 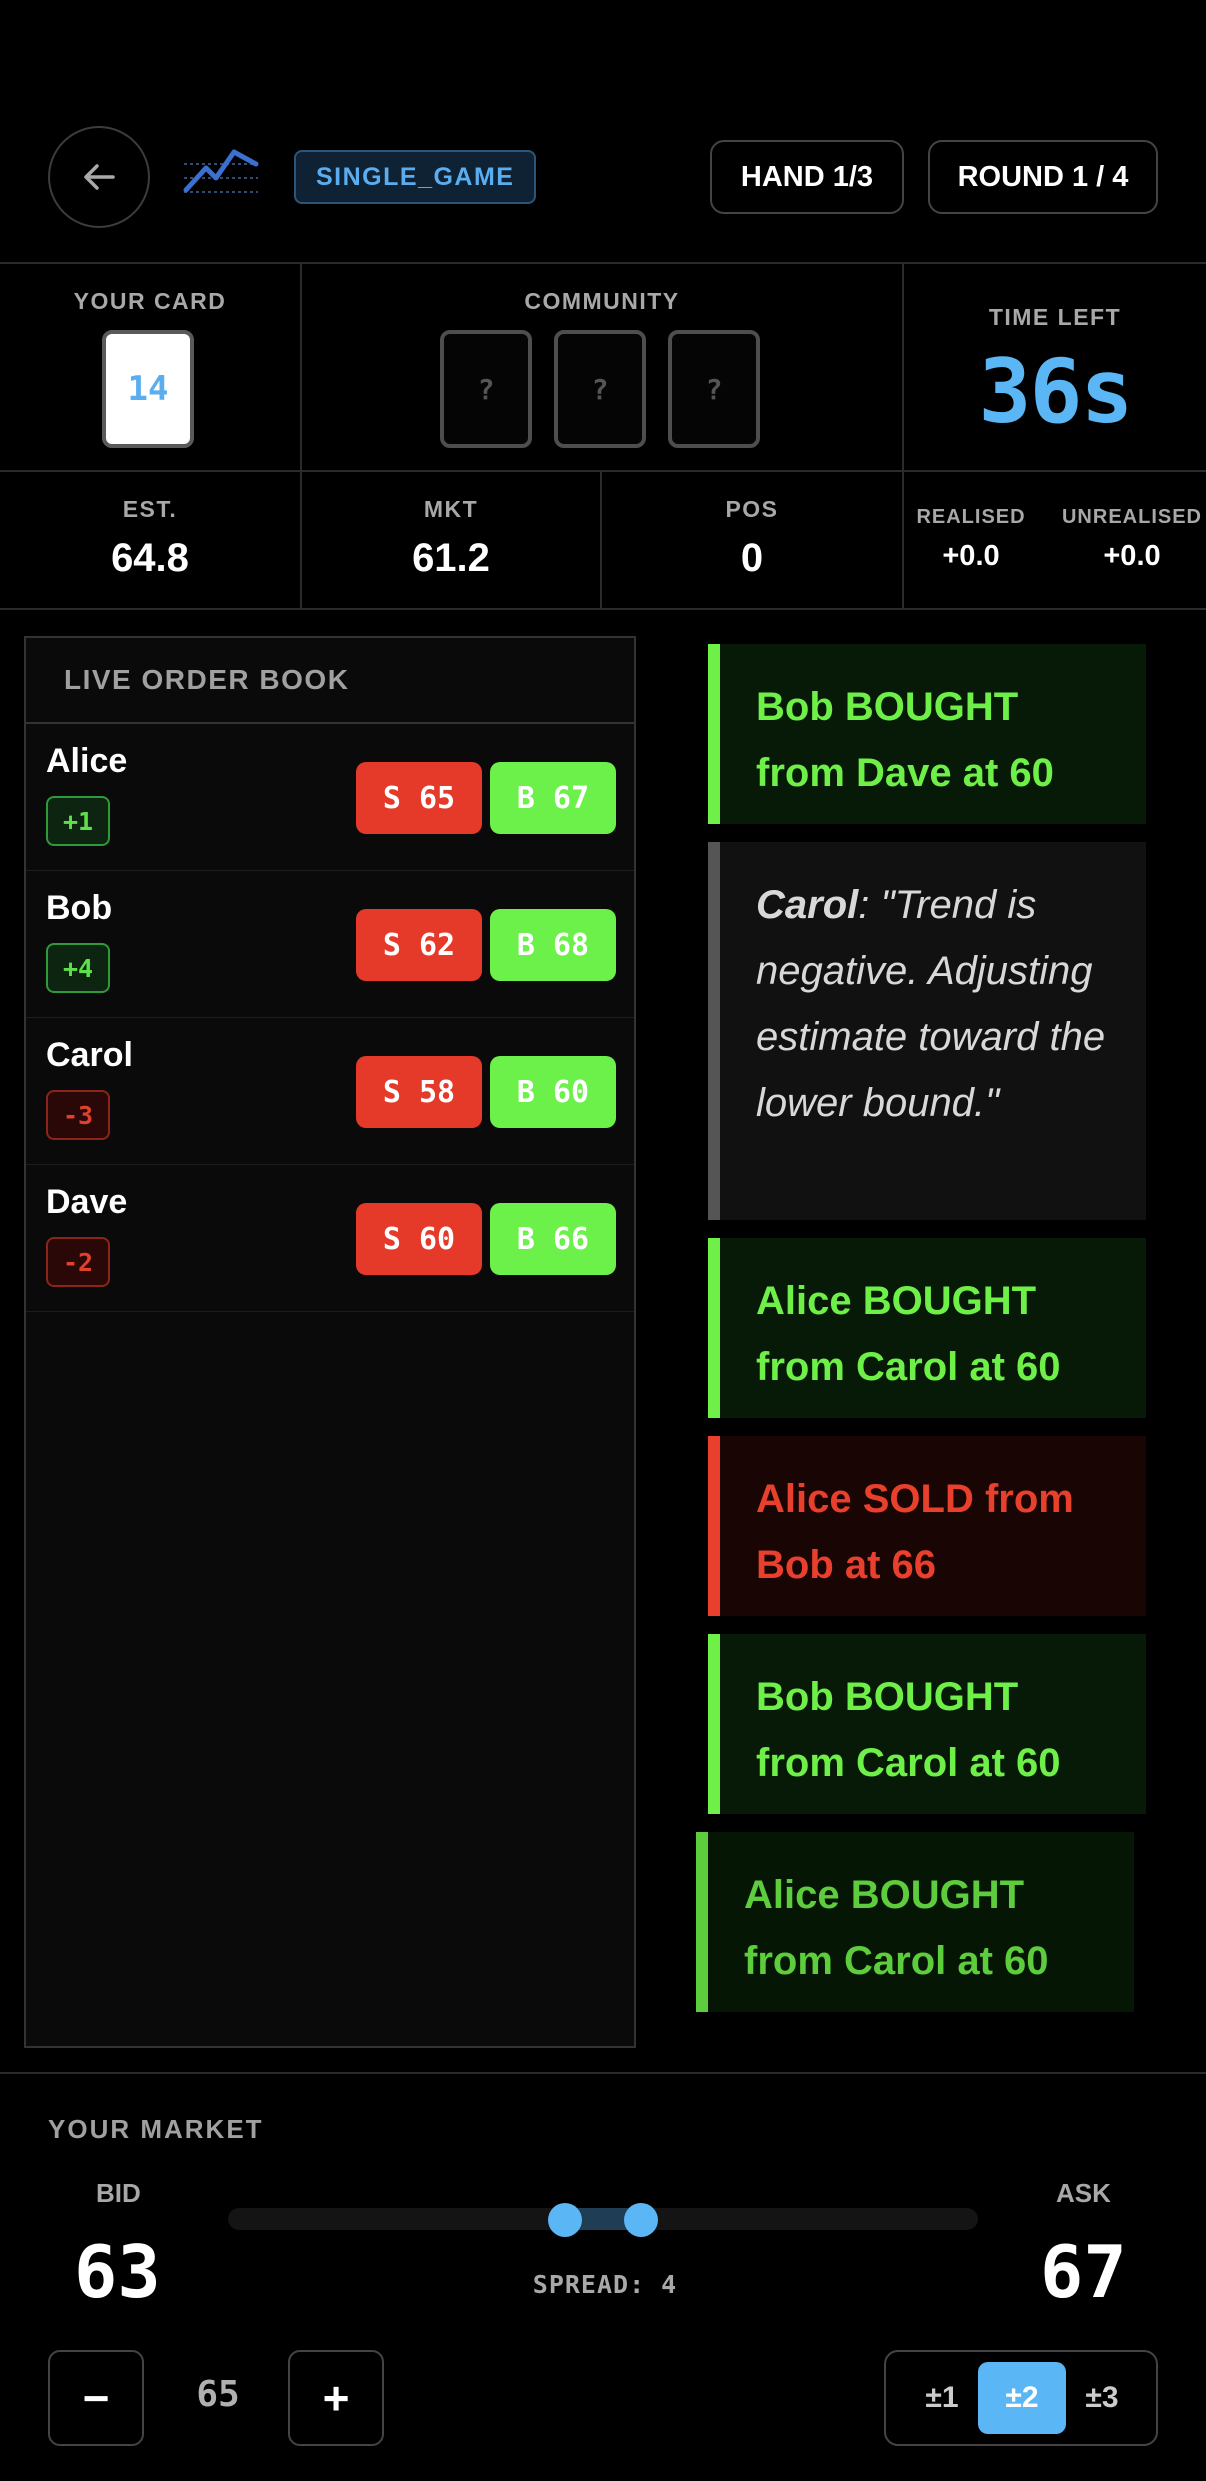 I want to click on chat-speaker: Carol, so click(x=807, y=905).